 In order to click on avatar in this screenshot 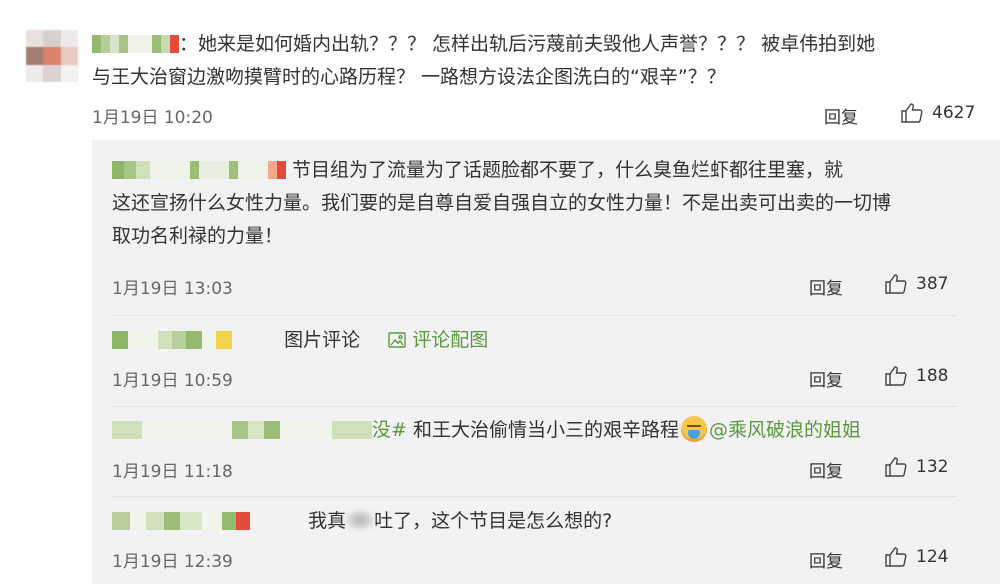, I will do `click(52, 56)`.